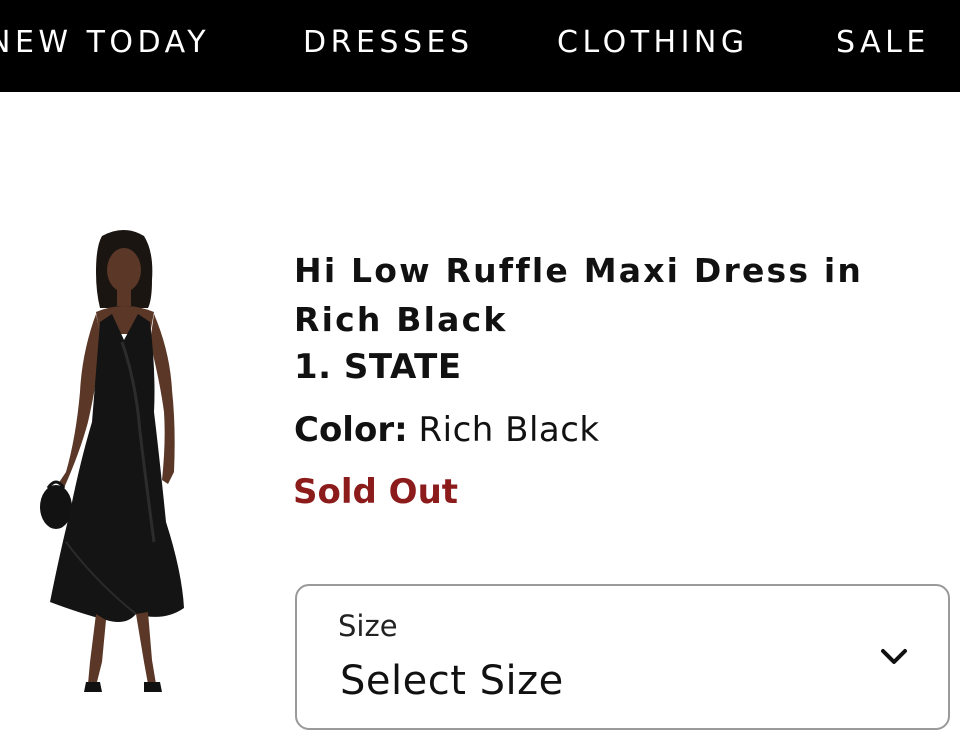 The image size is (960, 742). What do you see at coordinates (56, 507) in the screenshot?
I see `handbag` at bounding box center [56, 507].